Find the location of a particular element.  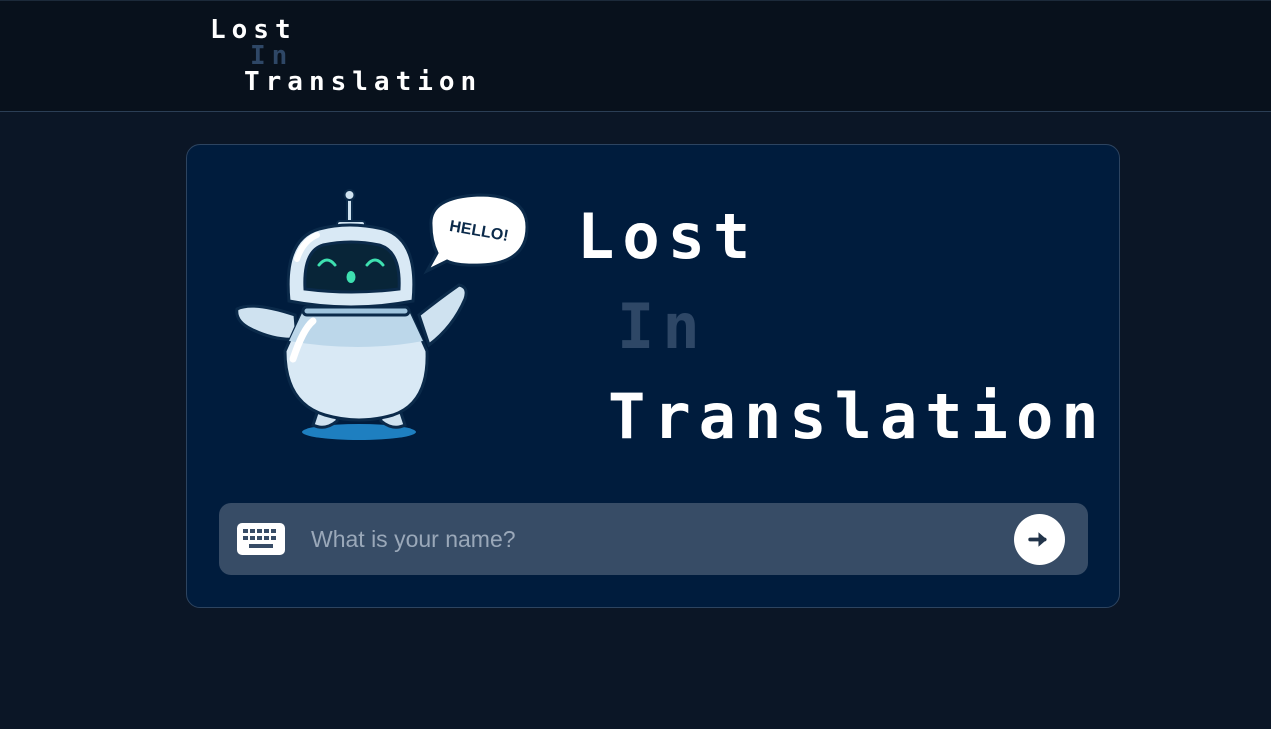

robot-right-arm is located at coordinates (442, 315).